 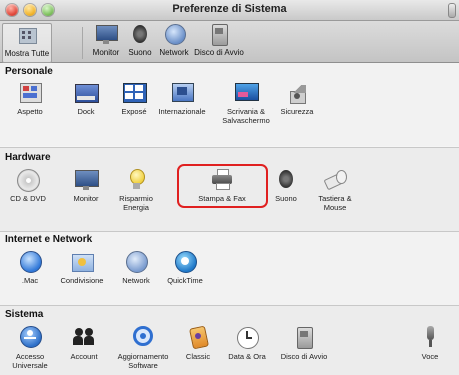 I want to click on pref-sicurezza: Sicurezza, so click(x=297, y=98).